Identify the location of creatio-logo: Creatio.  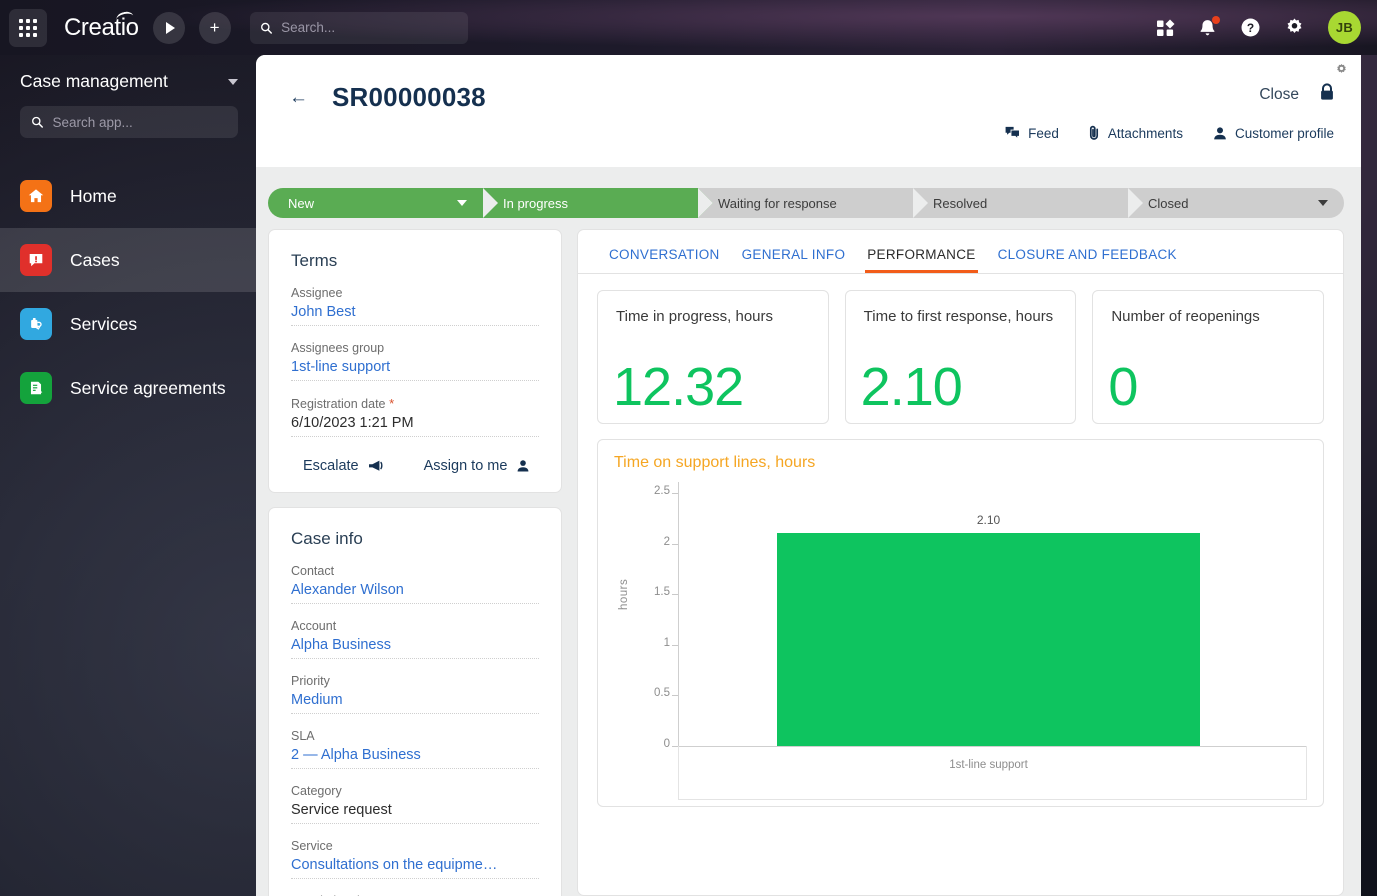
(101, 25).